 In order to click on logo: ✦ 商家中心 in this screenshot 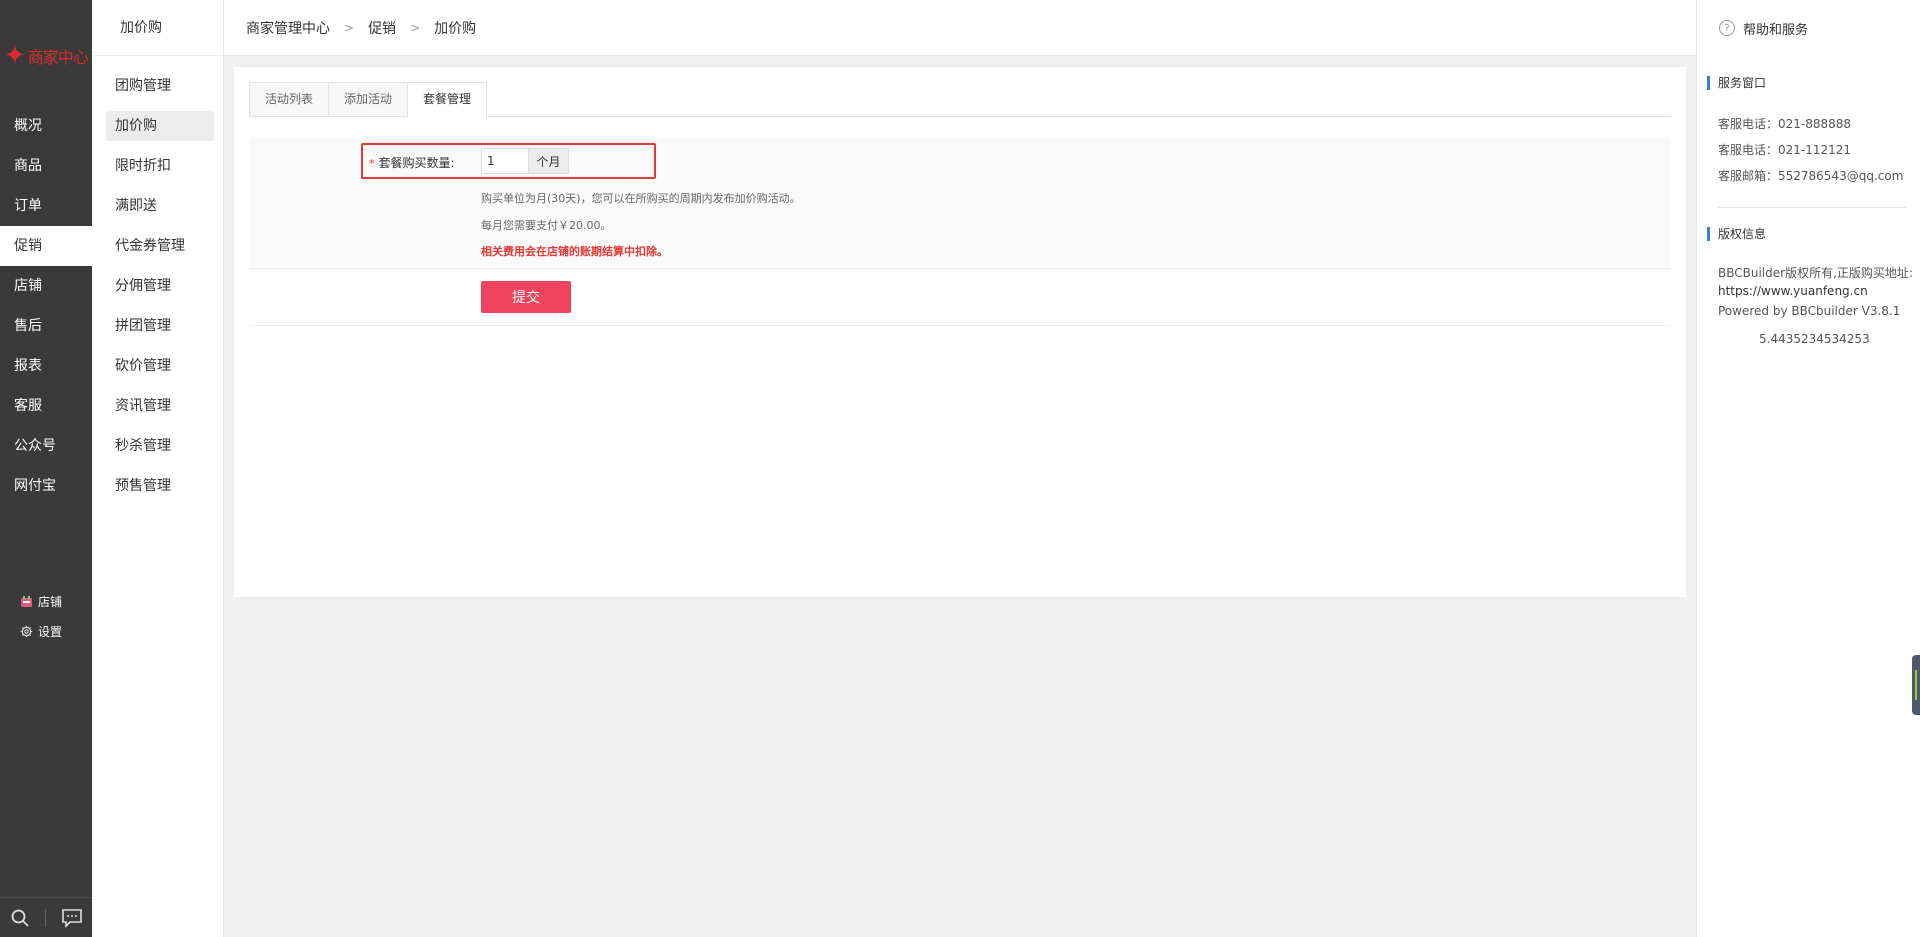, I will do `click(47, 56)`.